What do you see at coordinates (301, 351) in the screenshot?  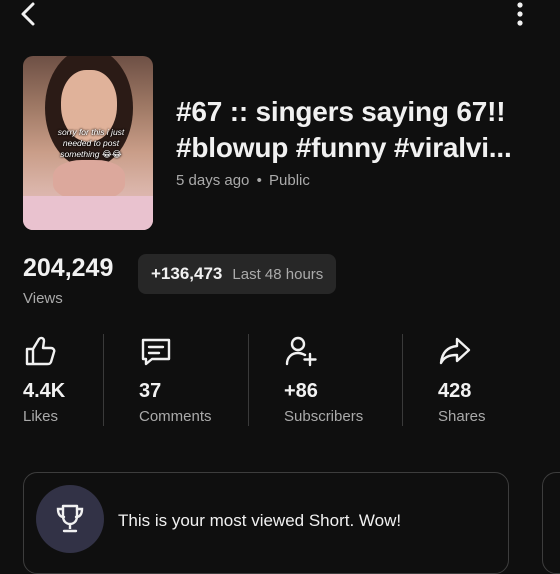 I see `add-person-icon` at bounding box center [301, 351].